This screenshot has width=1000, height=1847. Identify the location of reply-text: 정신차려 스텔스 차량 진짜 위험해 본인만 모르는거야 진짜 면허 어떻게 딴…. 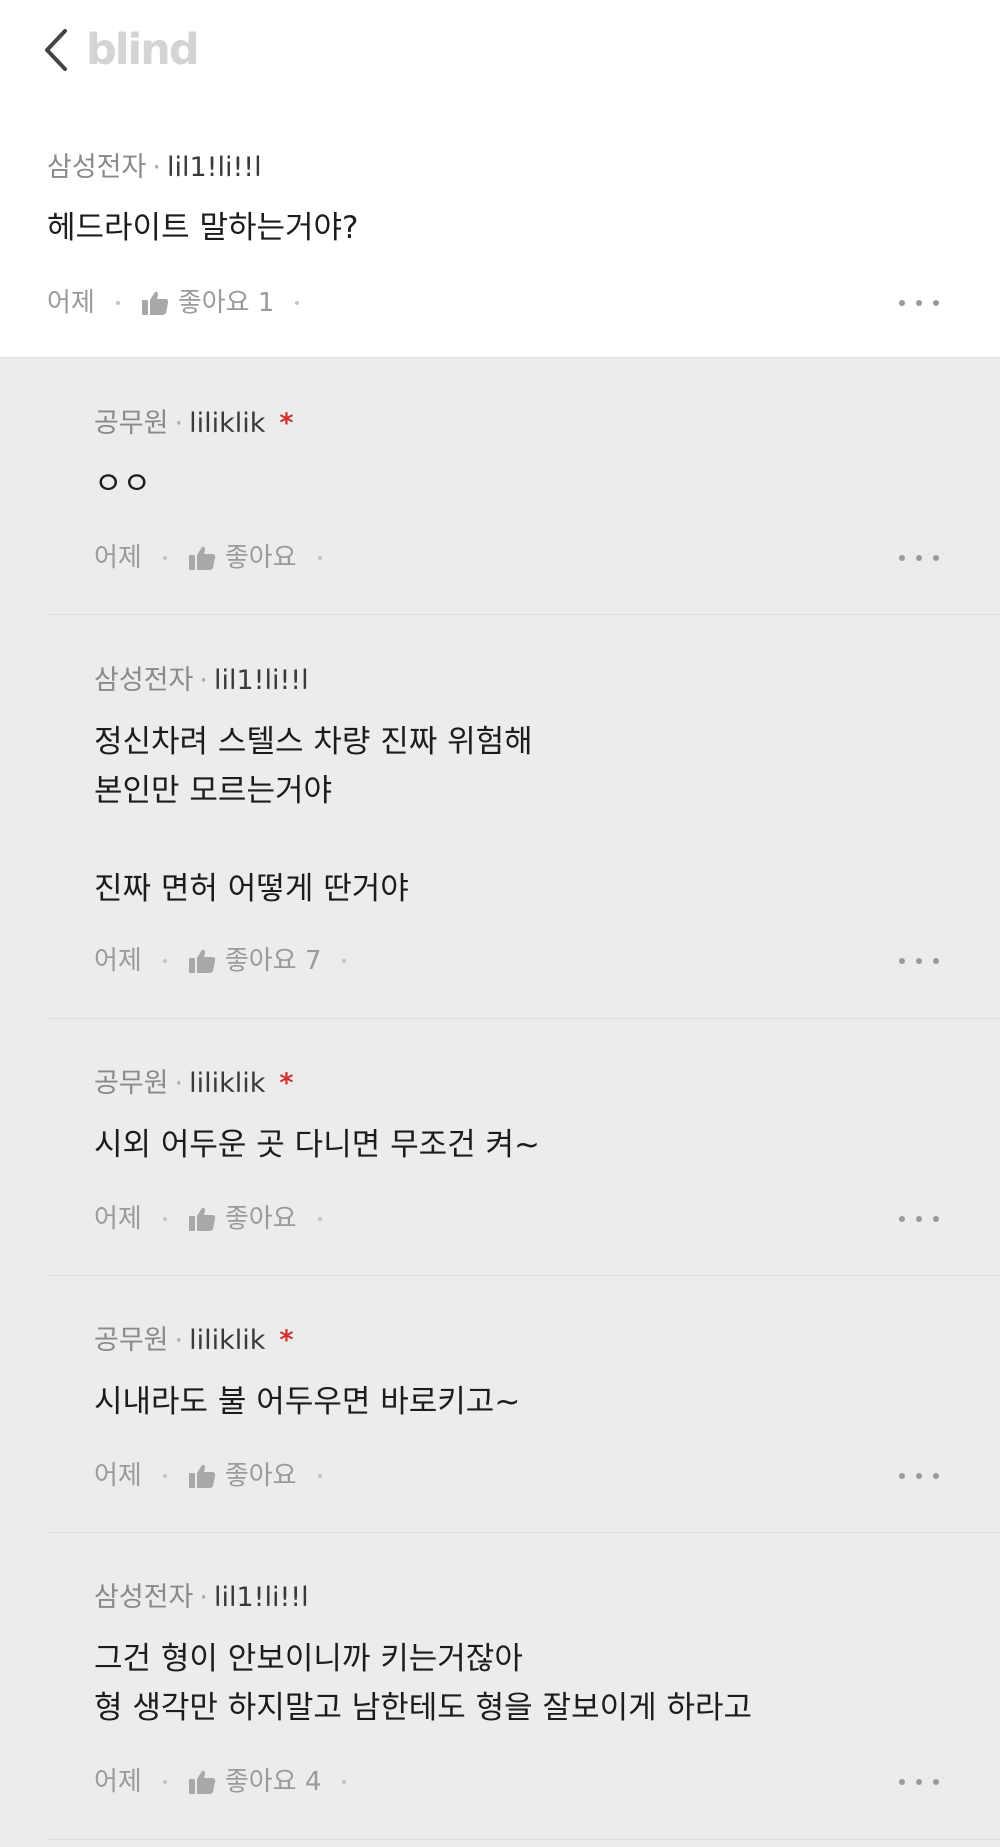
(313, 815).